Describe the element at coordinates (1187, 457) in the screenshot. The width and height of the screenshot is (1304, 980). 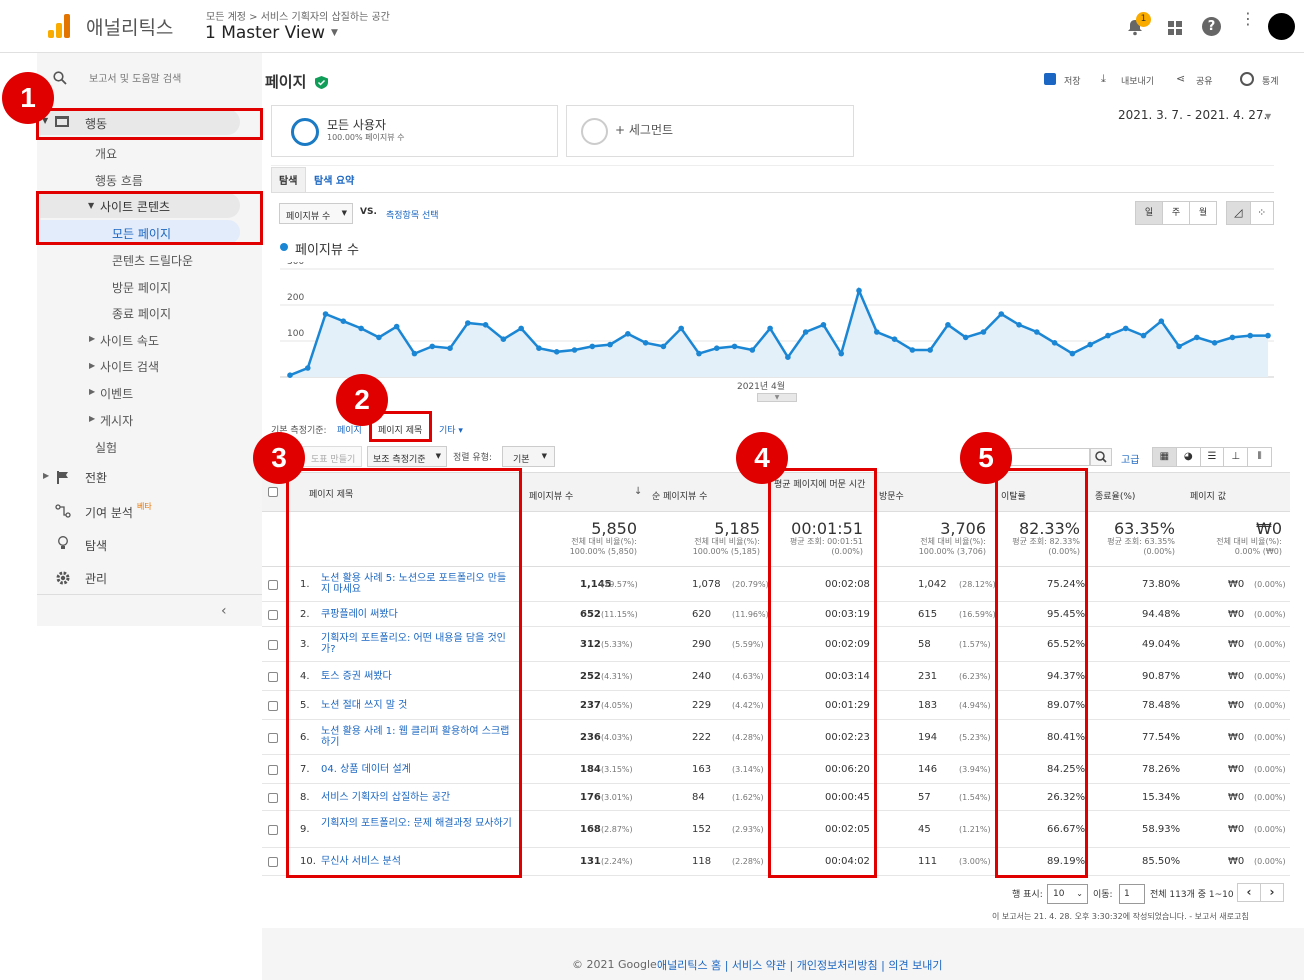
I see `pie-view-icon: ◕` at that location.